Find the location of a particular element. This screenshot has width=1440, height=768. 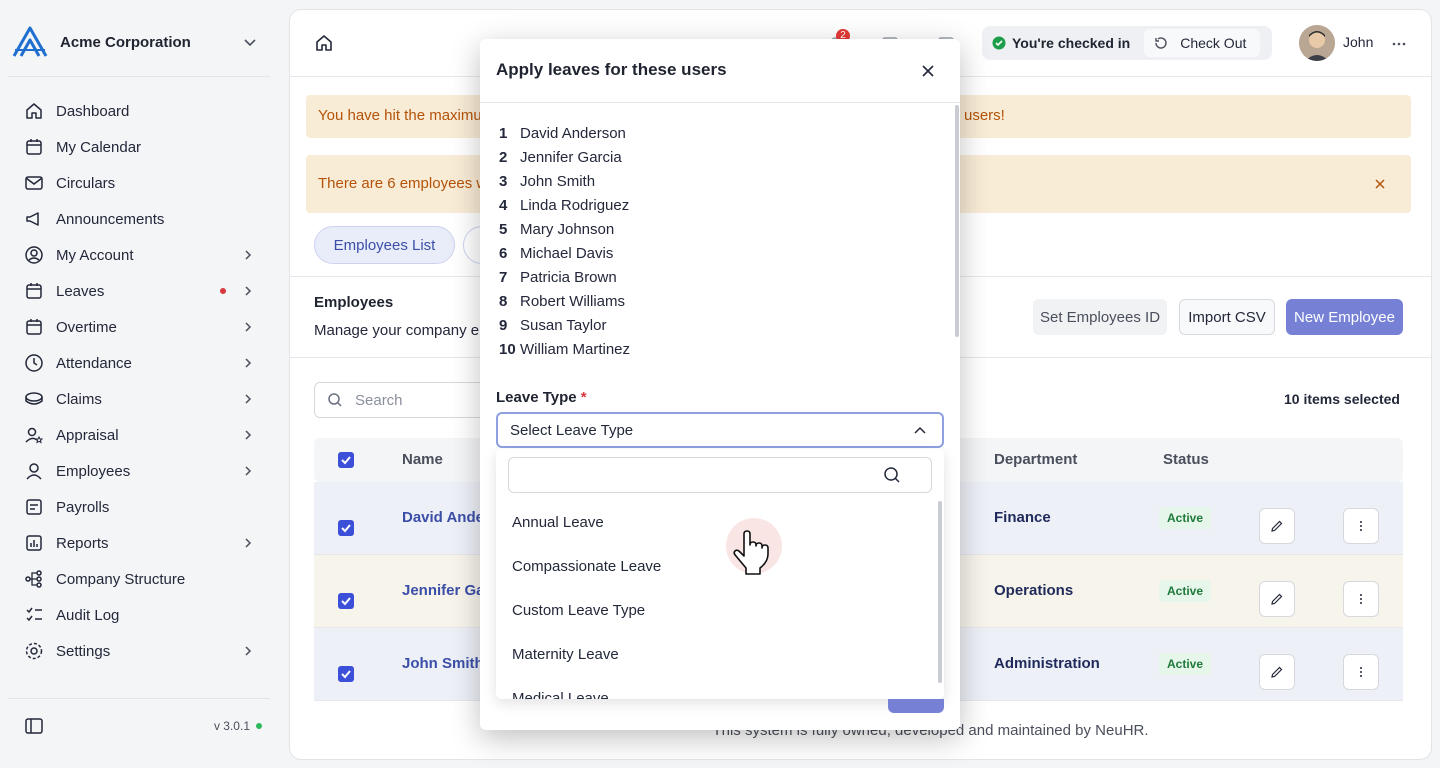

list-item: 5 Mary Johnson is located at coordinates (564, 229).